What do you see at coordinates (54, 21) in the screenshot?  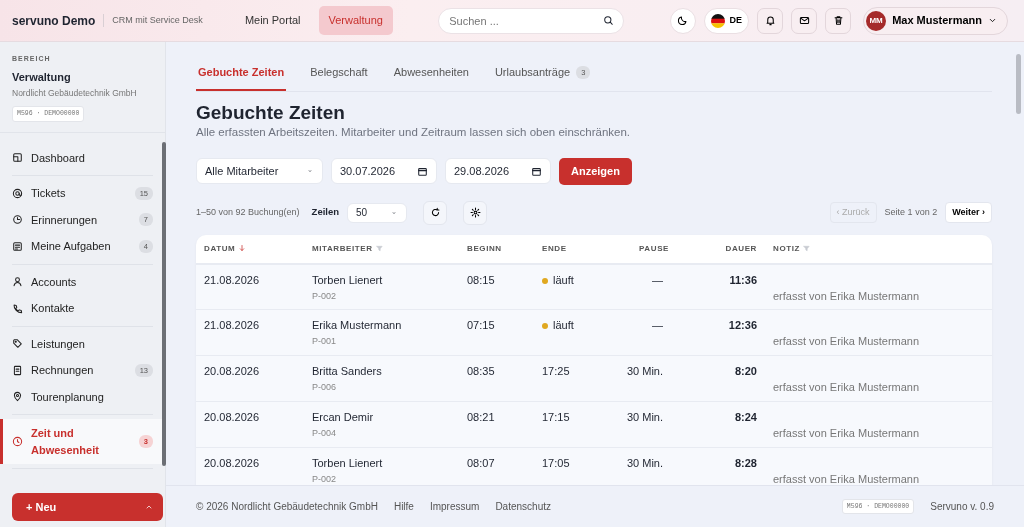 I see `brand-name: servuno Demo` at bounding box center [54, 21].